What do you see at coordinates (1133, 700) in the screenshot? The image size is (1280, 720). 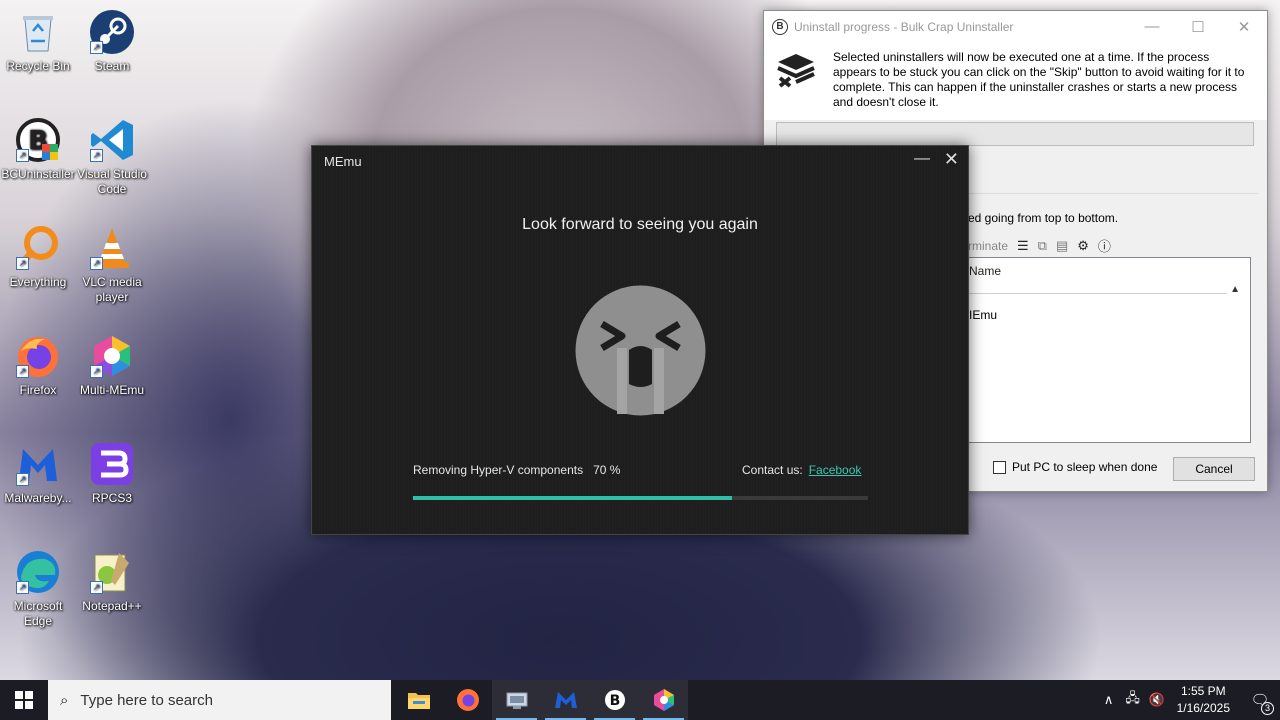 I see `network-icon: 🖧` at bounding box center [1133, 700].